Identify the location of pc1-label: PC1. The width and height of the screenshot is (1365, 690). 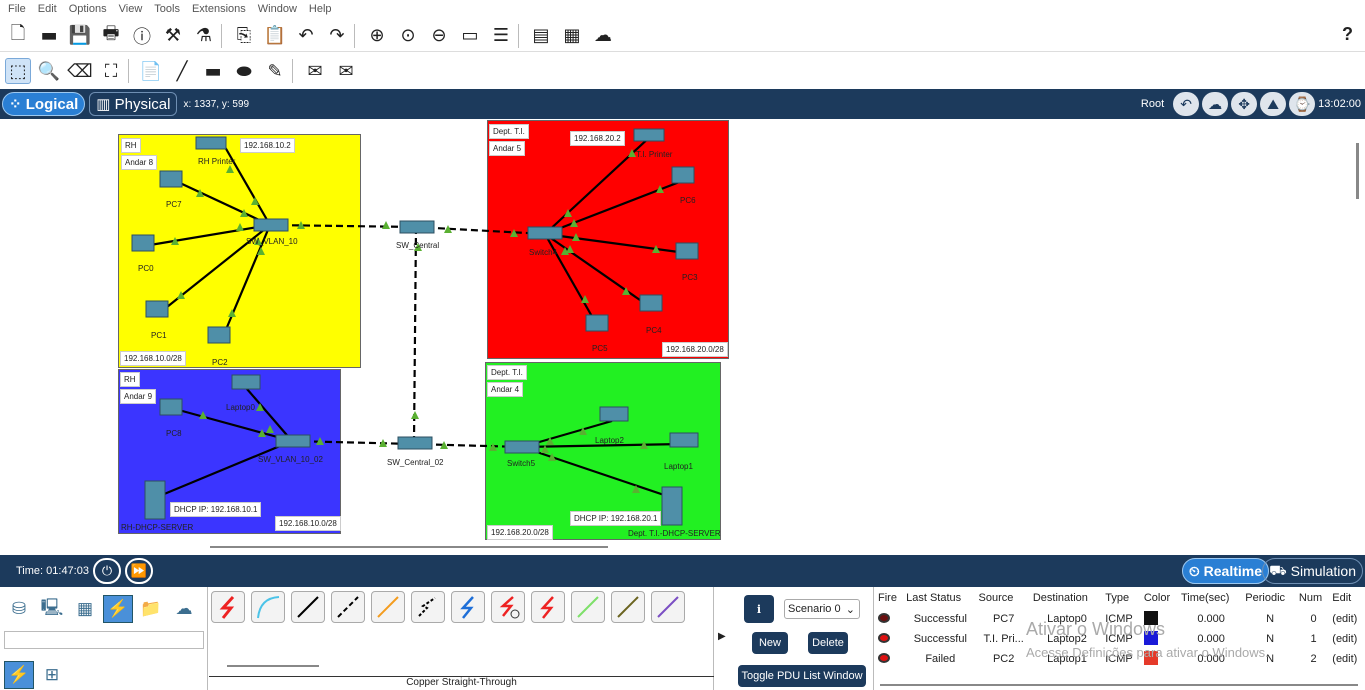
(159, 335).